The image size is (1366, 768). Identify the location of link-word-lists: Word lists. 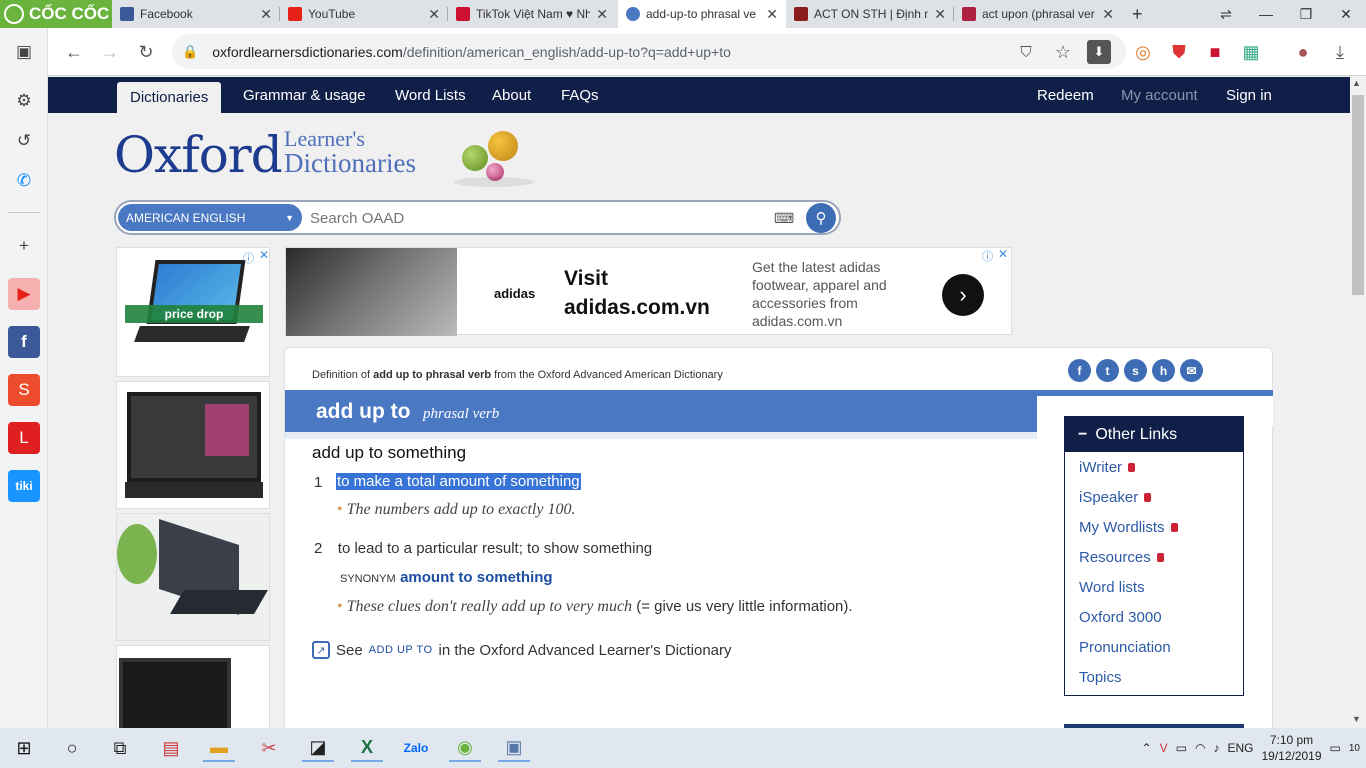
(1112, 587).